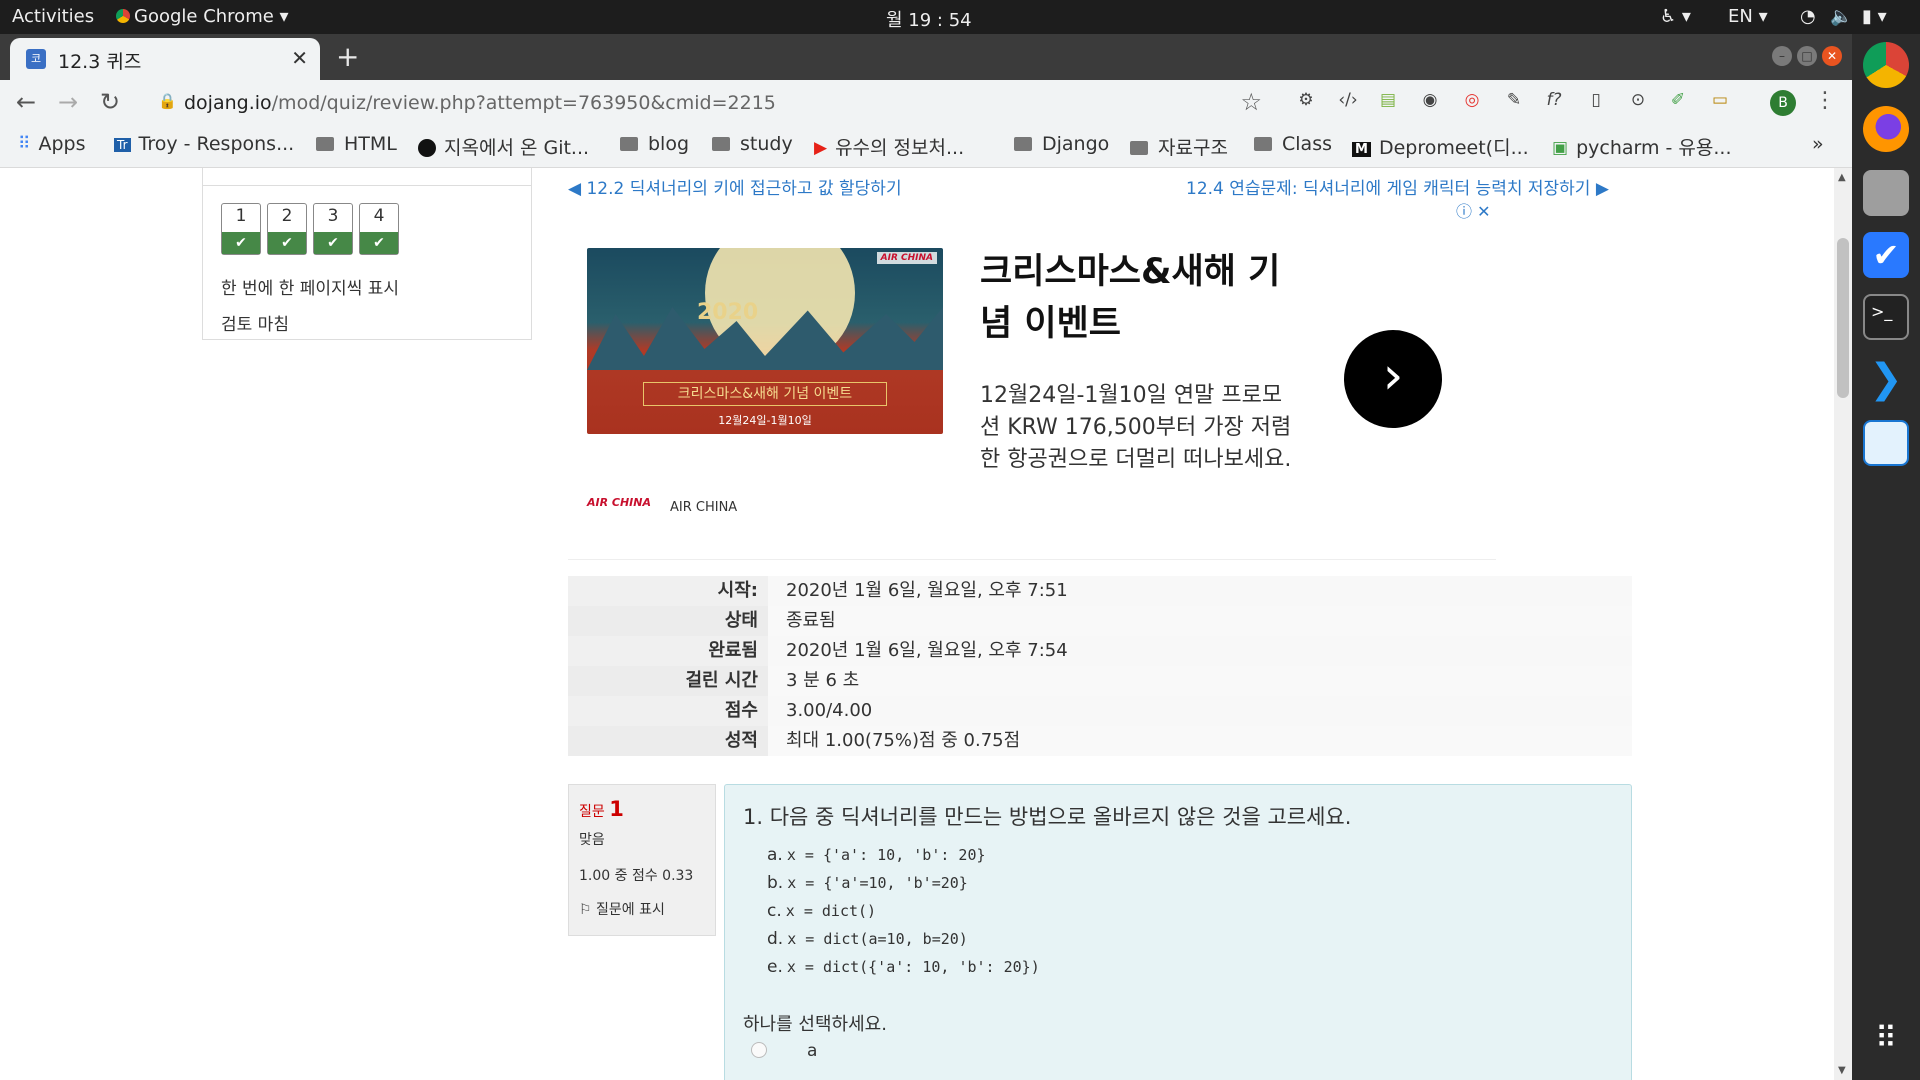 The image size is (1920, 1080). I want to click on summary-key: 걸린 시간, so click(668, 681).